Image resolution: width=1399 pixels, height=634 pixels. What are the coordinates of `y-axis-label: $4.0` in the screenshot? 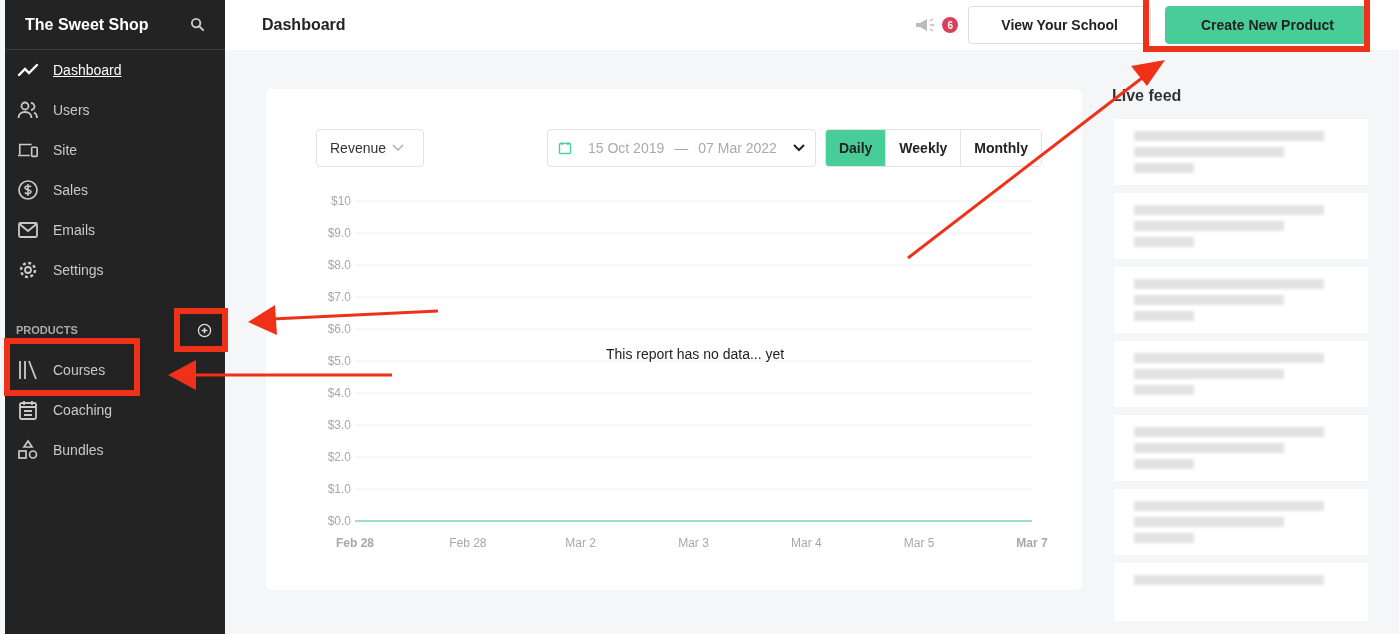 It's located at (339, 393).